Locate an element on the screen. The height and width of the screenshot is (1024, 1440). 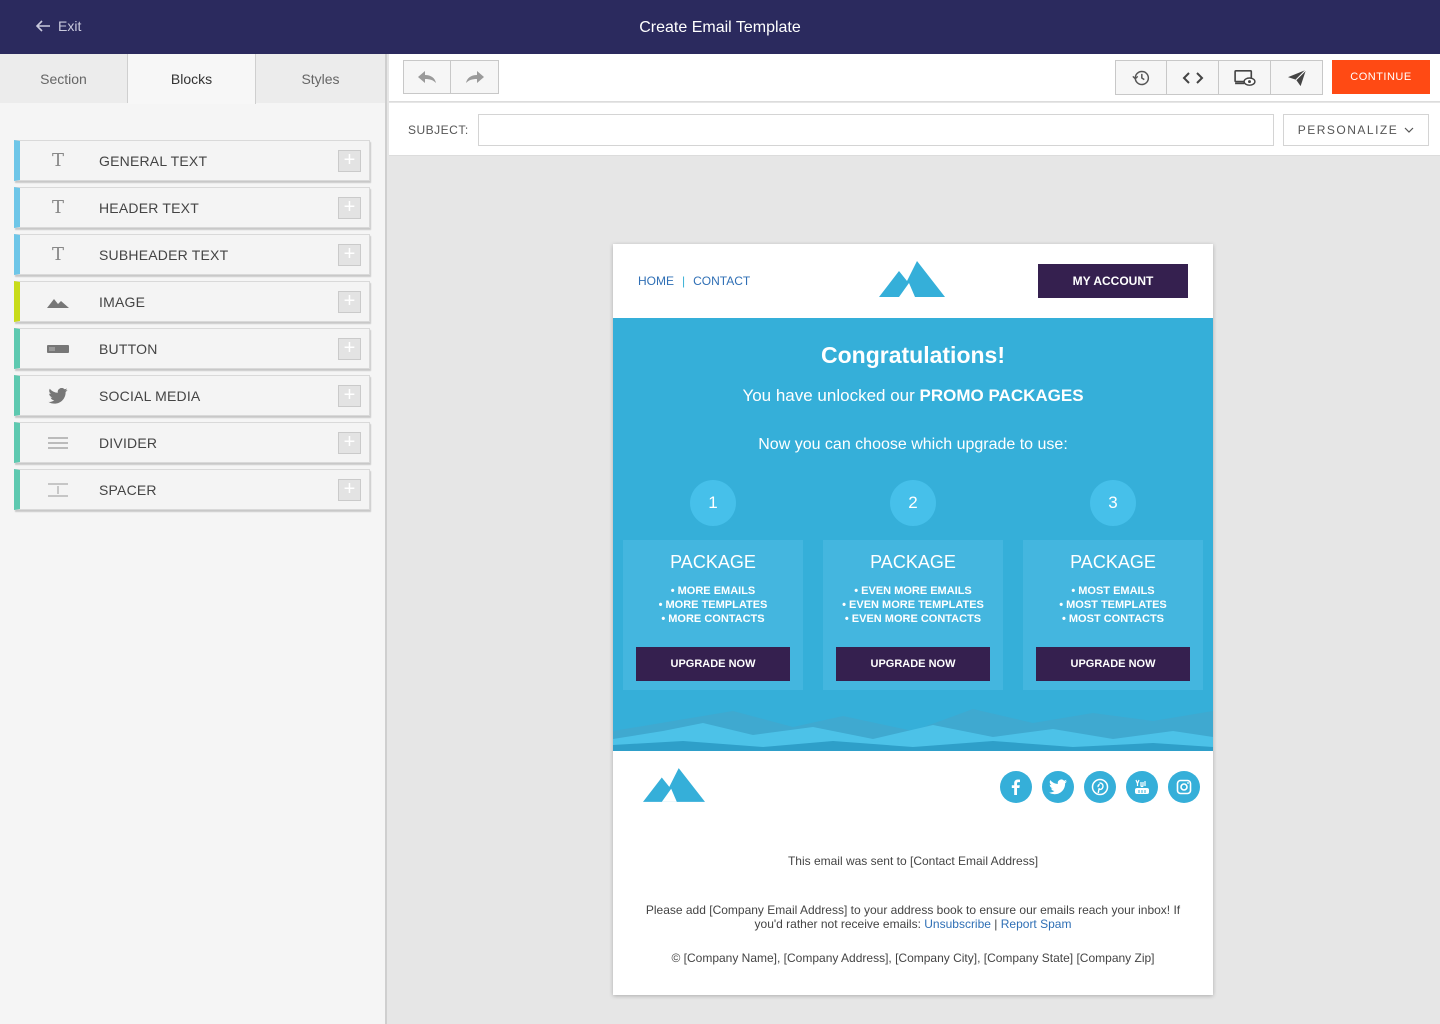
package-feature: • EVEN MORE TEMPLATES is located at coordinates (913, 605).